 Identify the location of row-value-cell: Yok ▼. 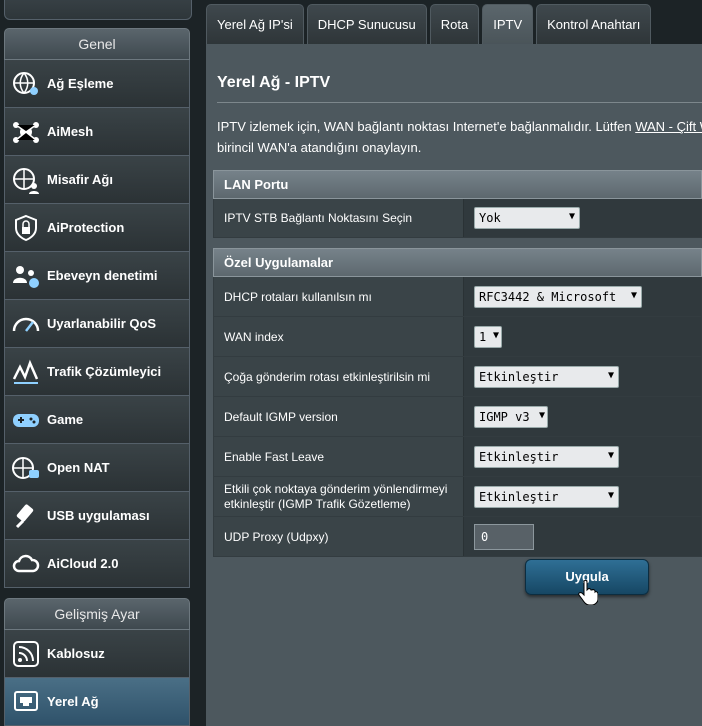
(582, 218).